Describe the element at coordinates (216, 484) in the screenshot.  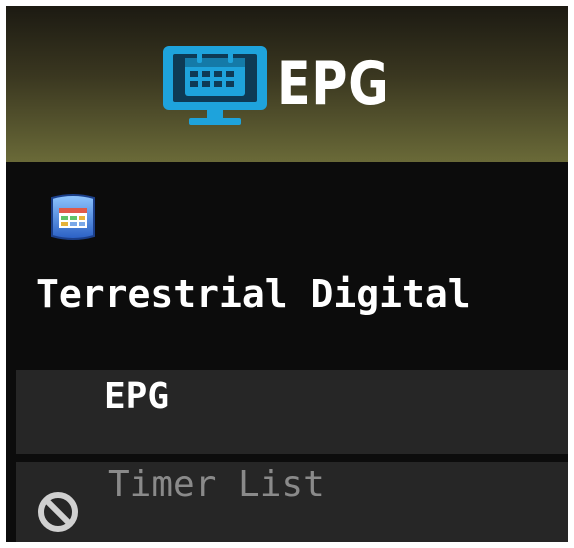
I see `menu-item-label: Timer List` at that location.